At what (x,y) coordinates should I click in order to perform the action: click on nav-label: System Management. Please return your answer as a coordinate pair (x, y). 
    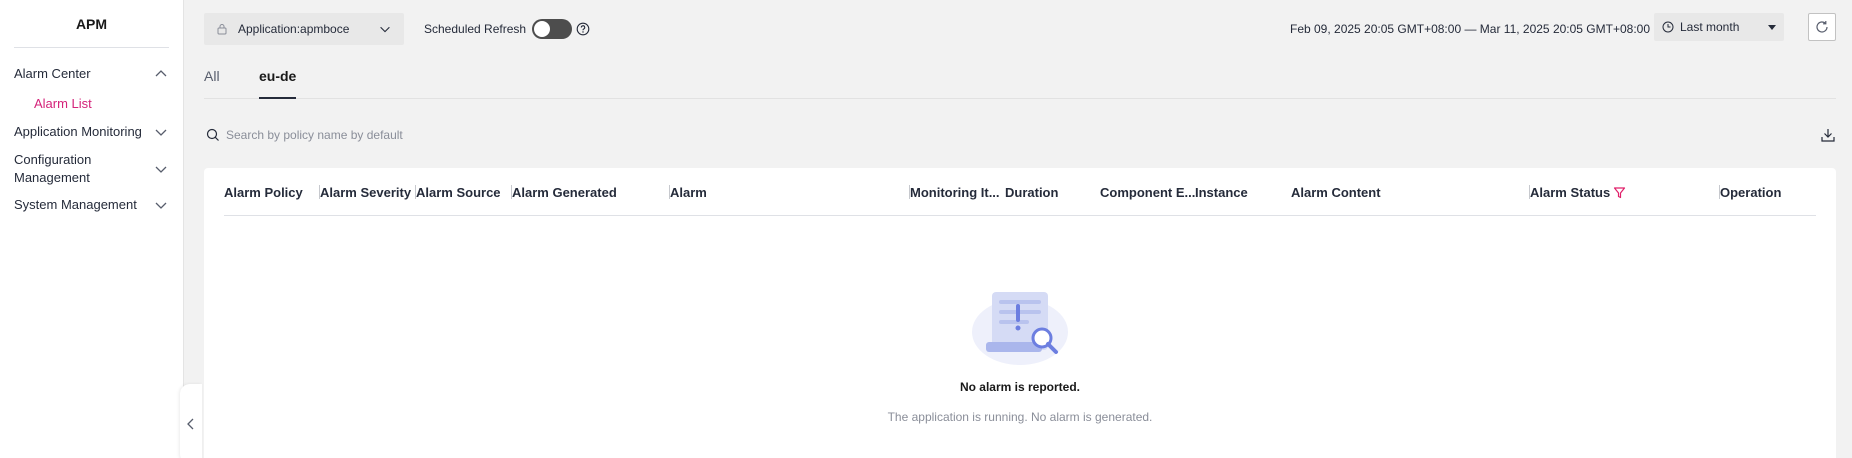
    Looking at the image, I should click on (75, 204).